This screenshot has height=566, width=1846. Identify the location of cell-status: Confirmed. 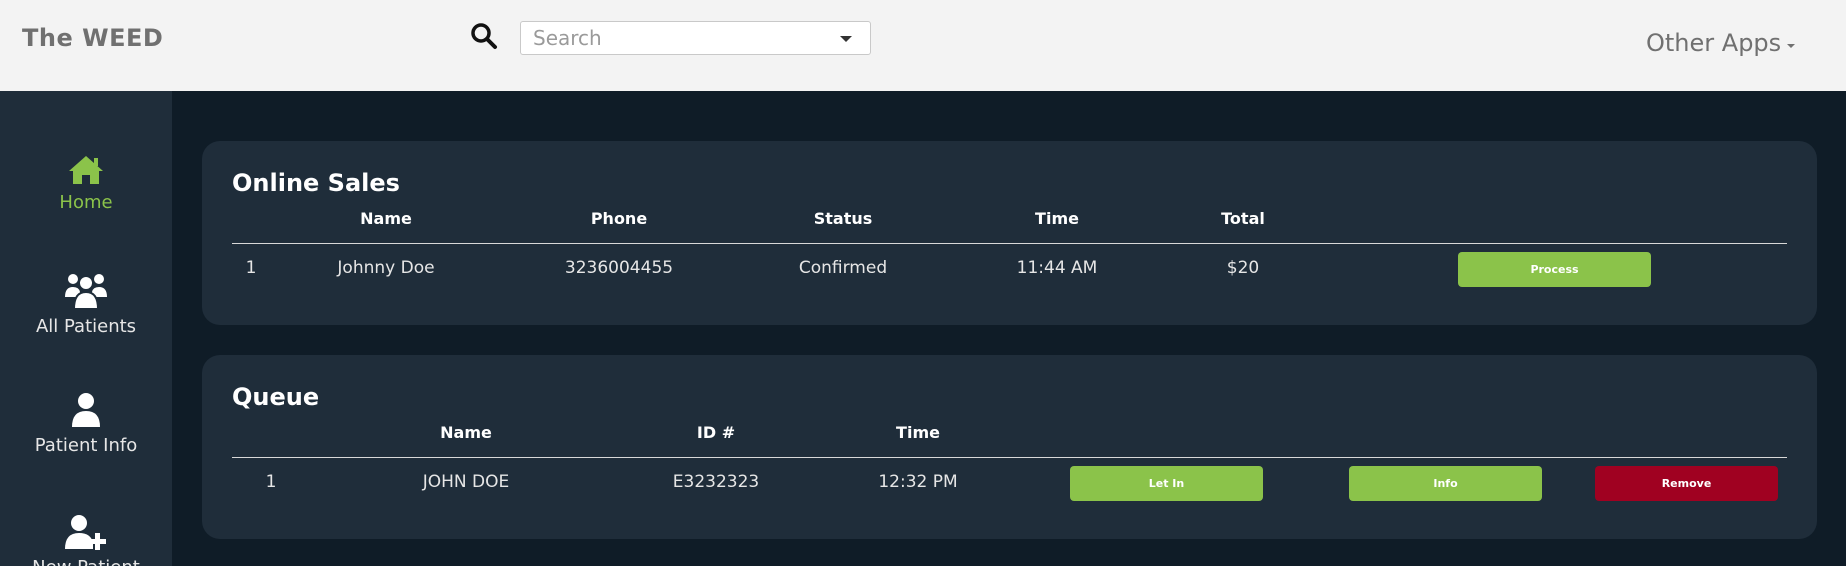
(843, 268).